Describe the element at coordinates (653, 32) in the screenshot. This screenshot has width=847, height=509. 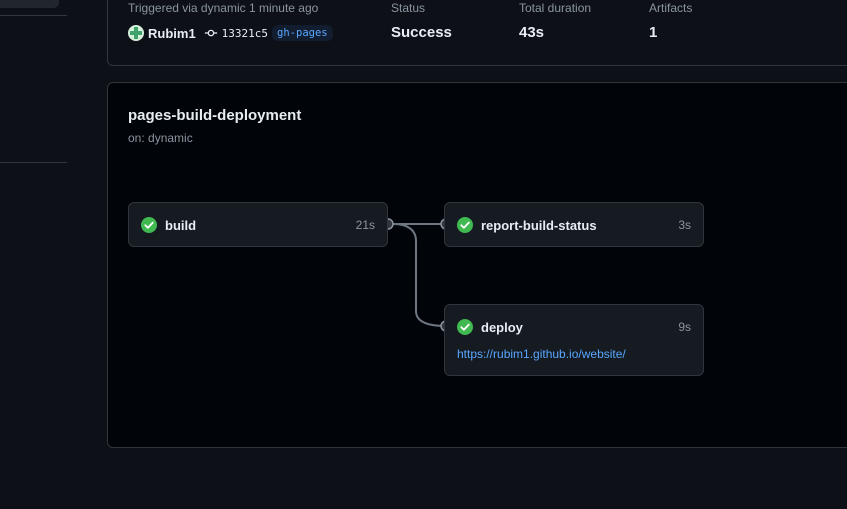
I see `artifacts-value: 1` at that location.